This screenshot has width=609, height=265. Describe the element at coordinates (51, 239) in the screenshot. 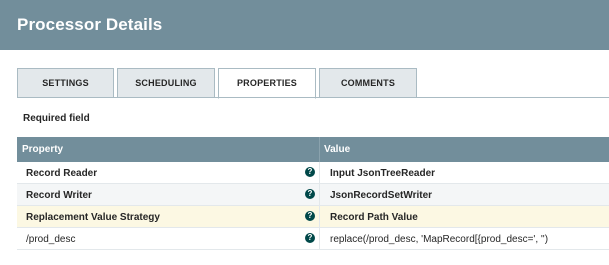

I see `property-name: /prod_desc` at that location.